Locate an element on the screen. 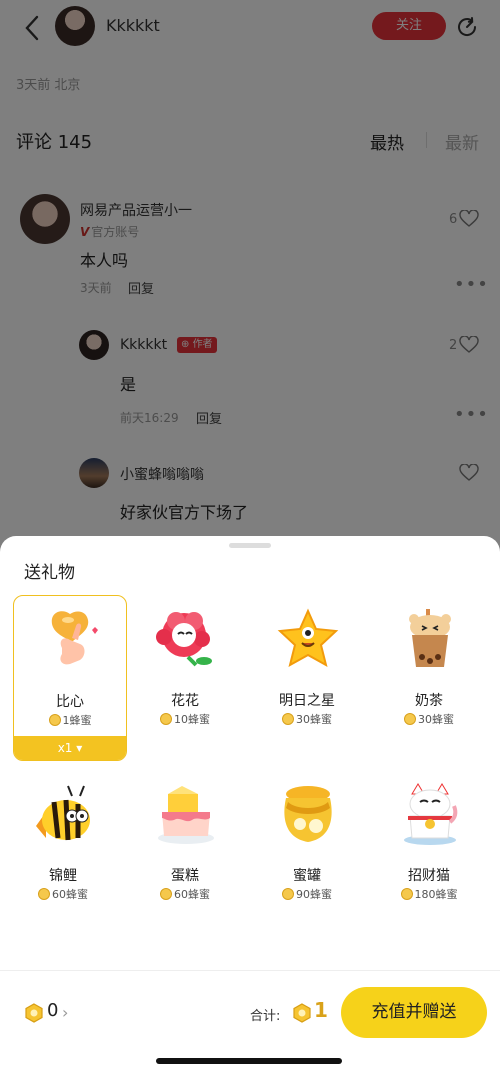  gift-price: 10蜂蜜 is located at coordinates (185, 719).